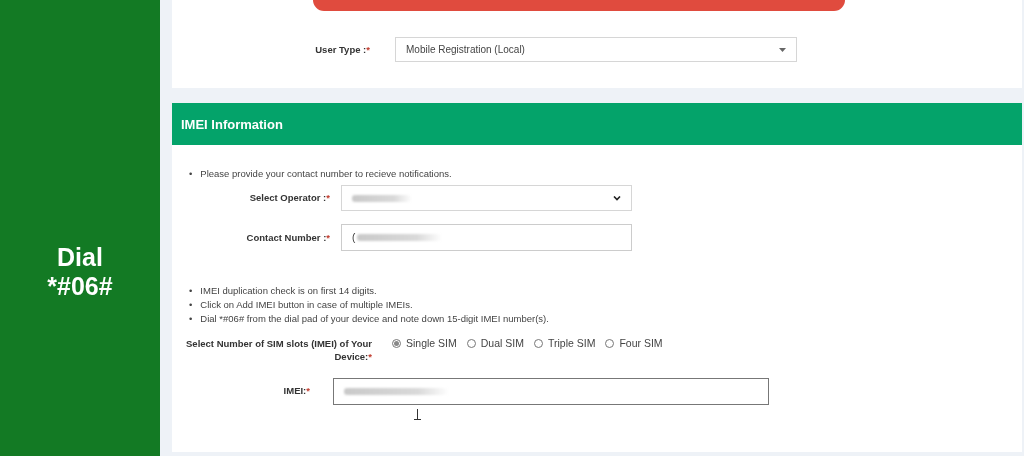  What do you see at coordinates (296, 391) in the screenshot?
I see `field-label: IMEI:*` at bounding box center [296, 391].